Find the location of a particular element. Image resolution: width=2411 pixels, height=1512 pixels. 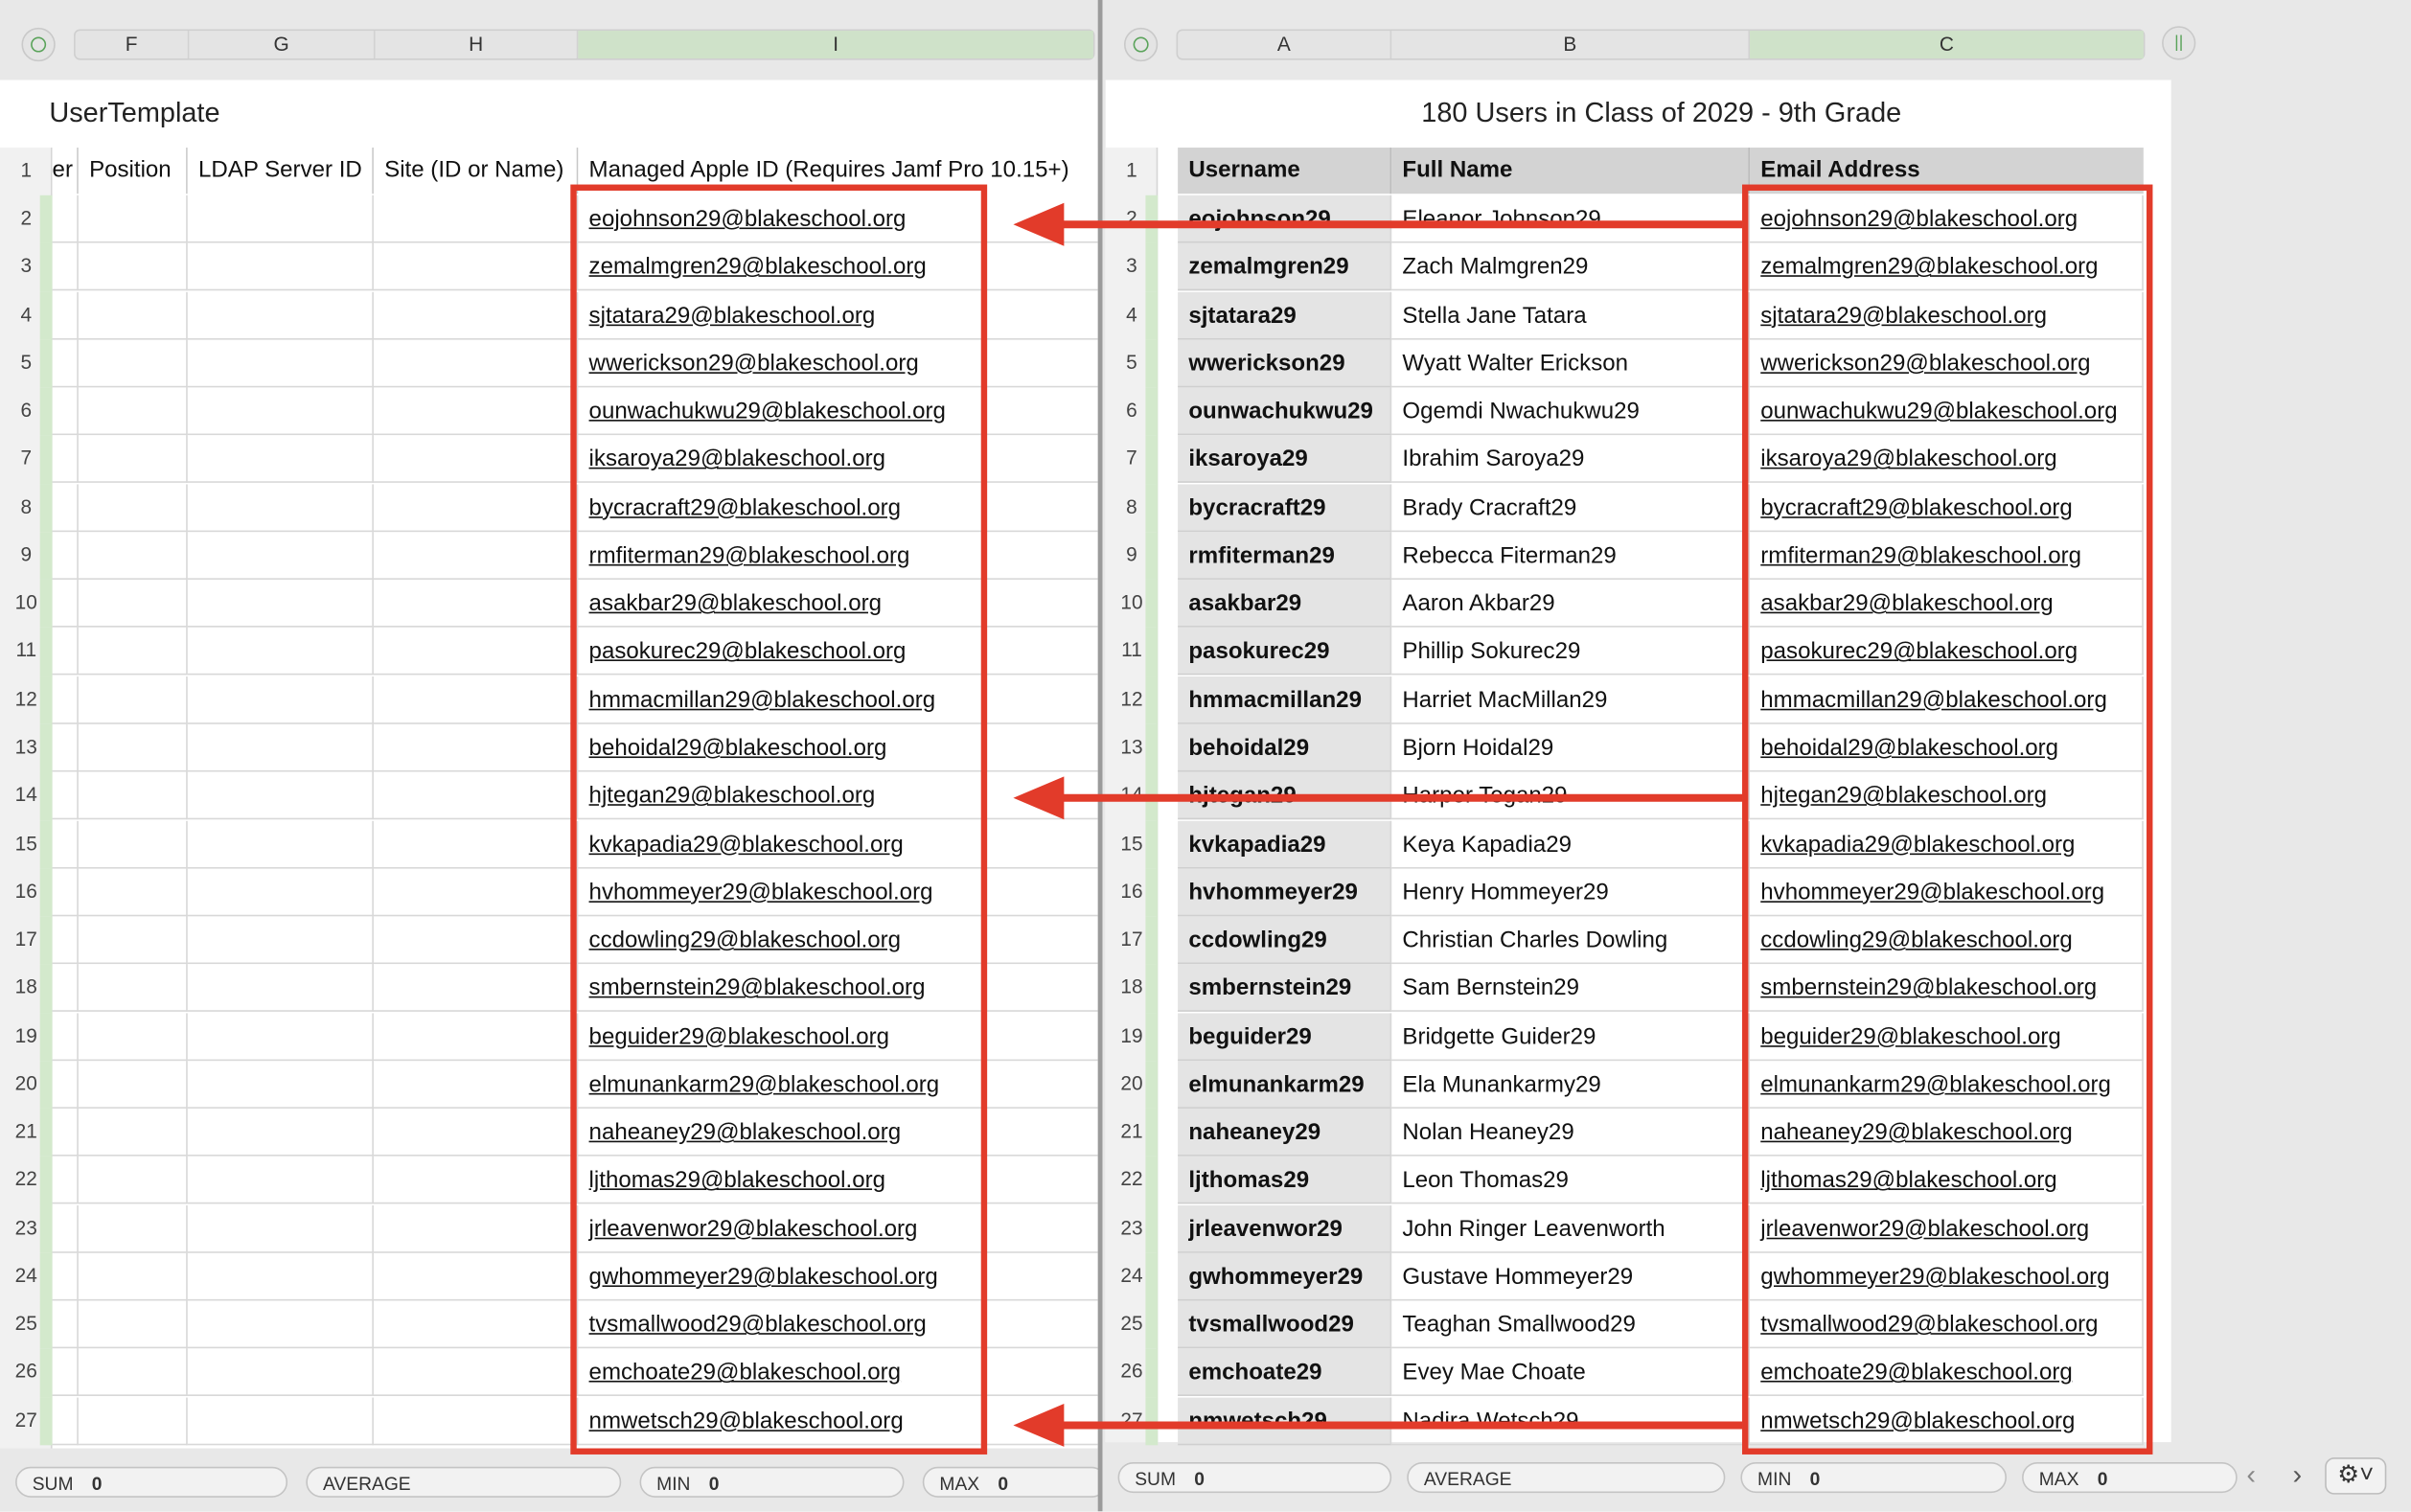

right-stat-sum: SUM 0 is located at coordinates (1254, 1477).